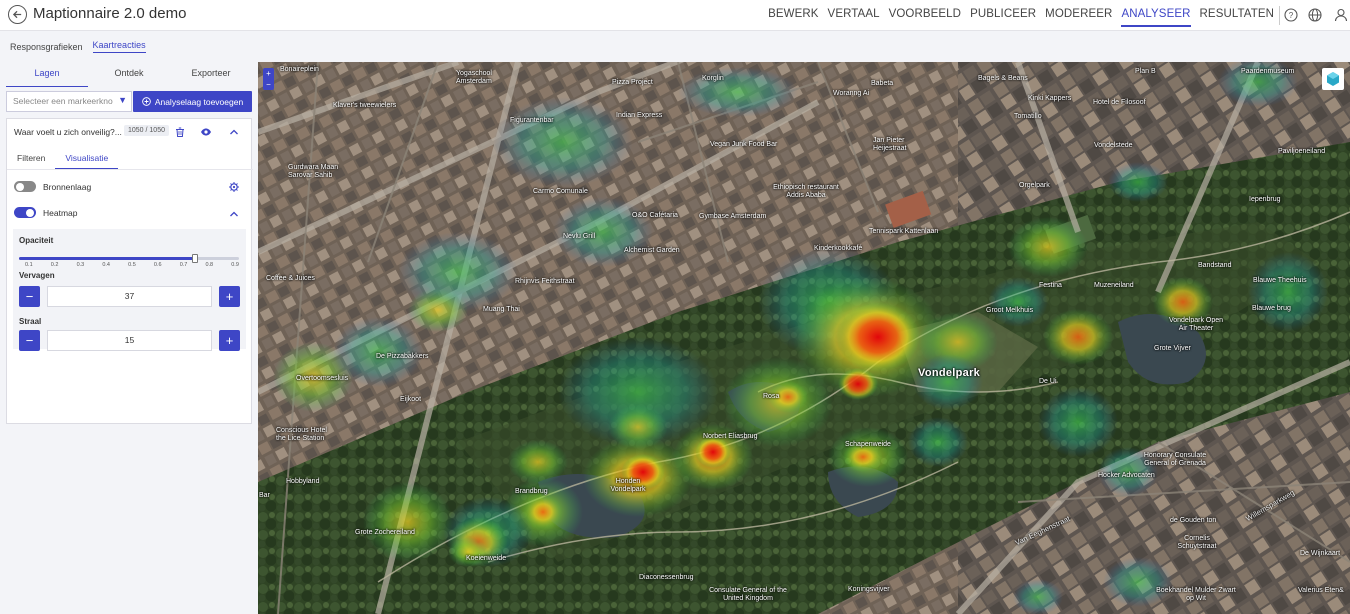  I want to click on marker-select: Selecteer een markeerkno ▼, so click(69, 101).